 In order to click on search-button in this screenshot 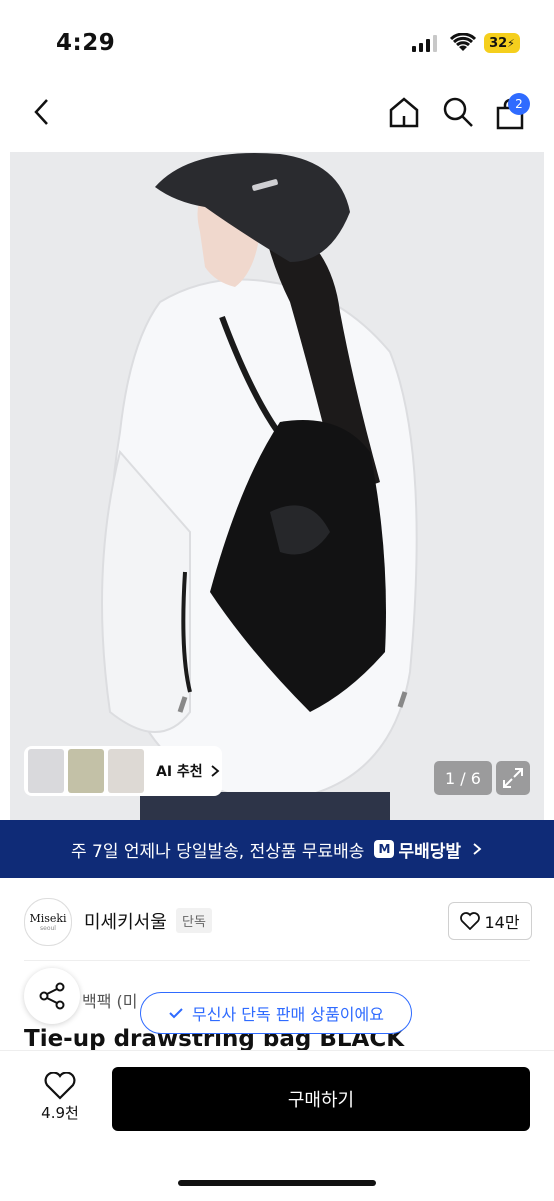, I will do `click(458, 112)`.